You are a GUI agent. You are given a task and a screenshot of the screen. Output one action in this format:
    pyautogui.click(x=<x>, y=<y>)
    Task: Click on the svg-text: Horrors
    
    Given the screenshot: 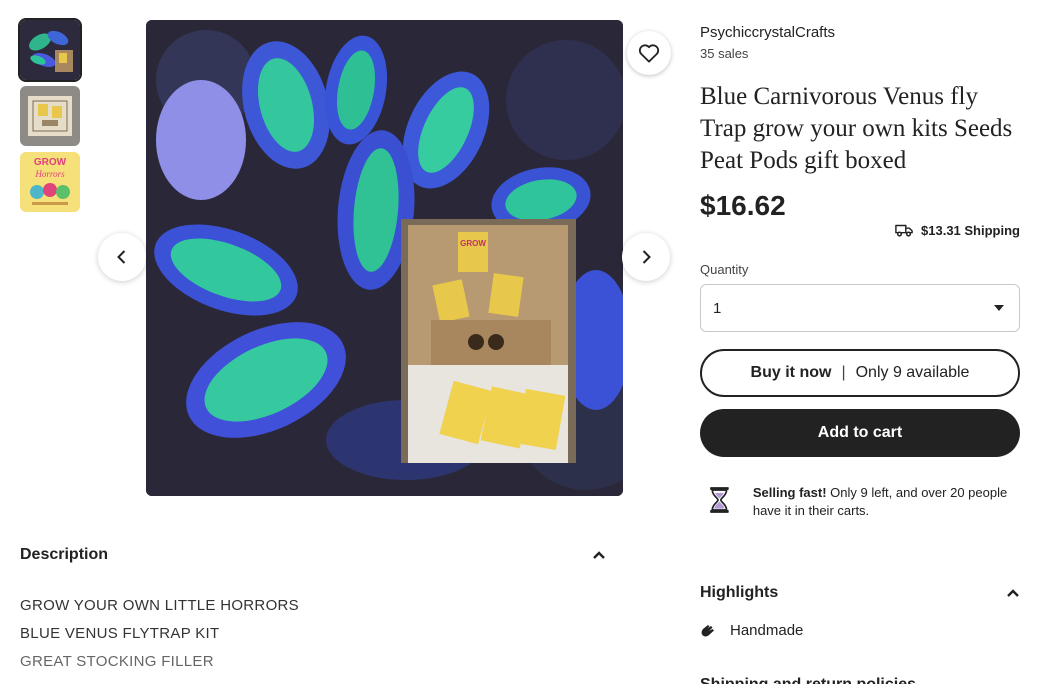 What is the action you would take?
    pyautogui.click(x=49, y=174)
    